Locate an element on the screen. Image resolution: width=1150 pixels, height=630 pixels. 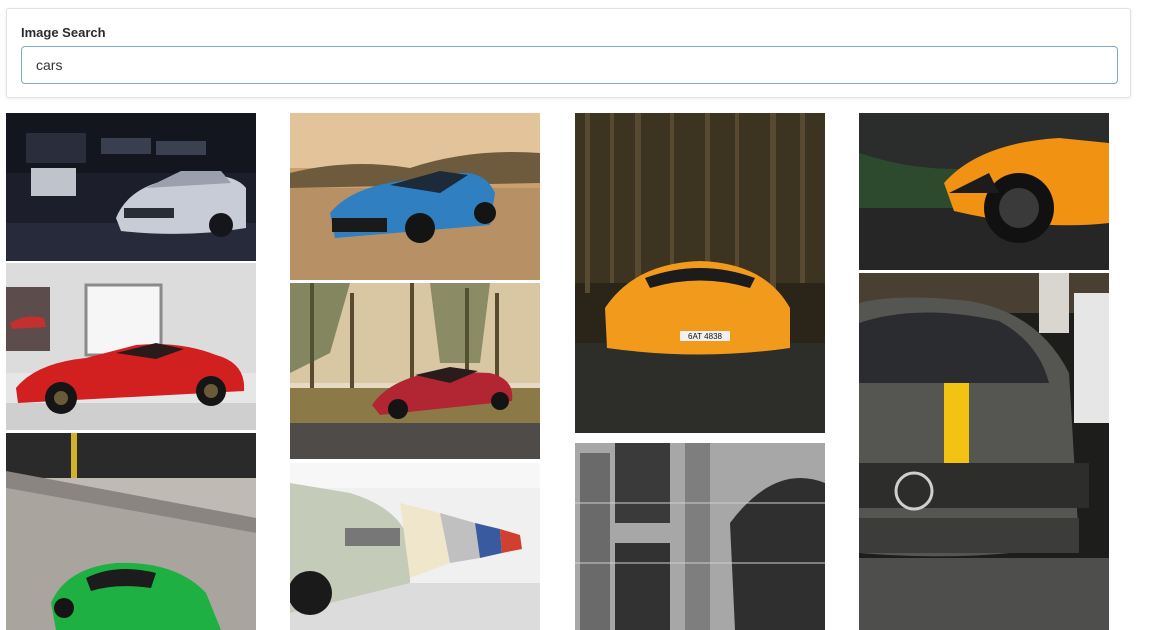
grey-mercedes-amg-photo is located at coordinates (984, 451).